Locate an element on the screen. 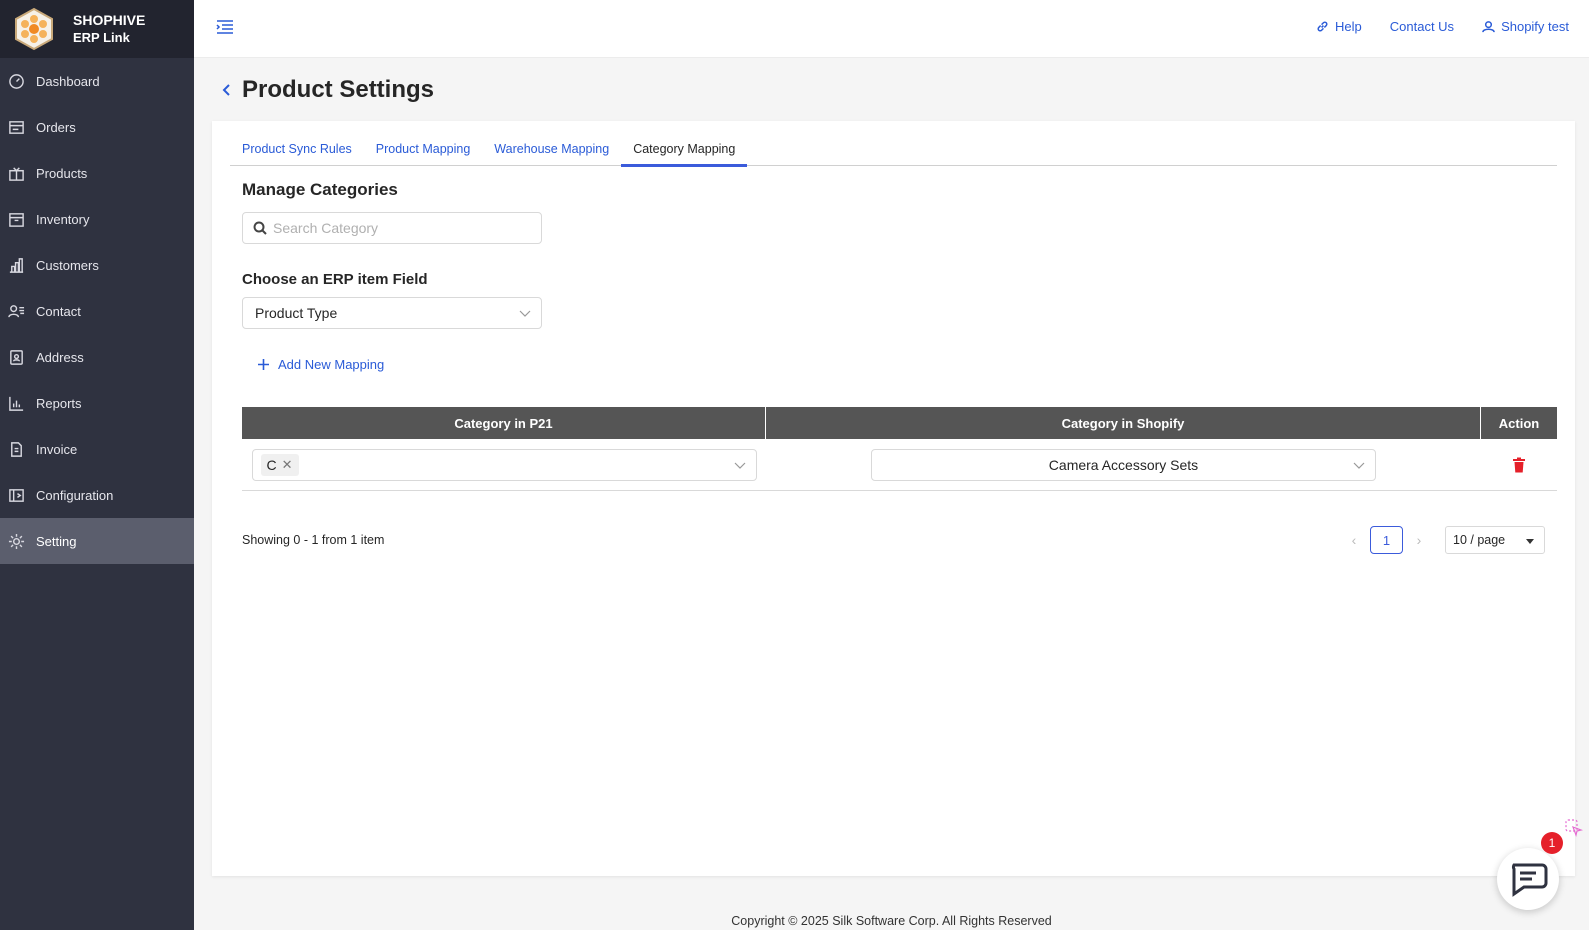 This screenshot has width=1589, height=930. user-name: Shopify test is located at coordinates (1535, 26).